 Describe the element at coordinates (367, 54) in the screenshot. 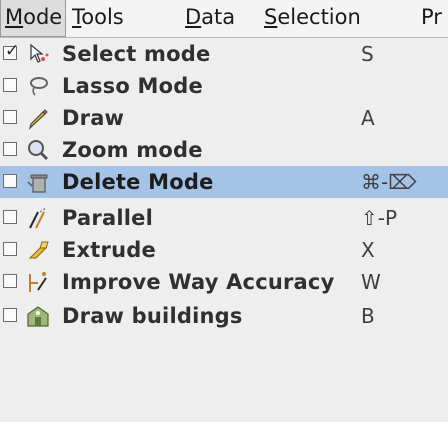

I see `menu-item-shortcut: S` at that location.